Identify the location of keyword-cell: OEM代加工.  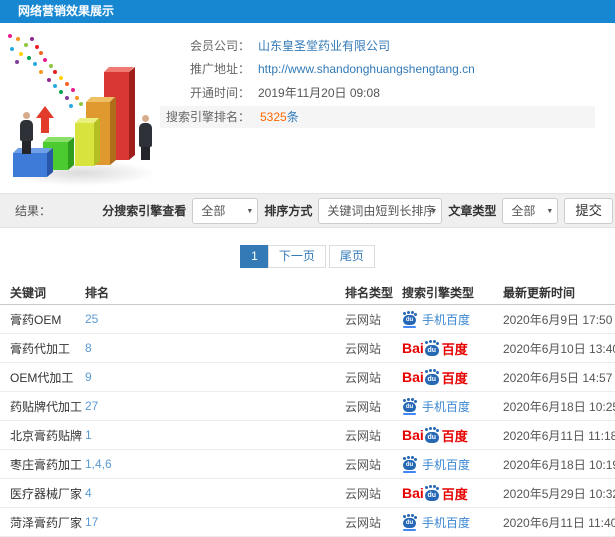
(42, 377).